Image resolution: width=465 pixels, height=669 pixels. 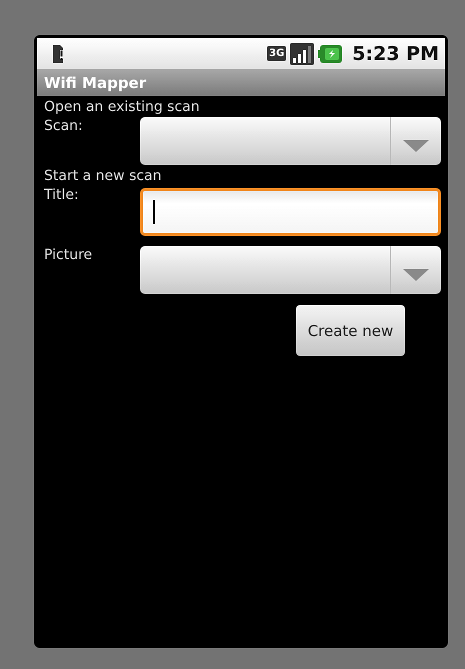 I want to click on network-type-icon: 3G, so click(x=276, y=53).